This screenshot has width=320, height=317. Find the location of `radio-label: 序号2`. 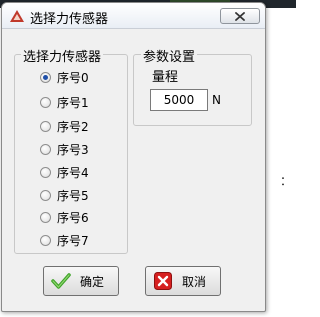

radio-label: 序号2 is located at coordinates (73, 126).